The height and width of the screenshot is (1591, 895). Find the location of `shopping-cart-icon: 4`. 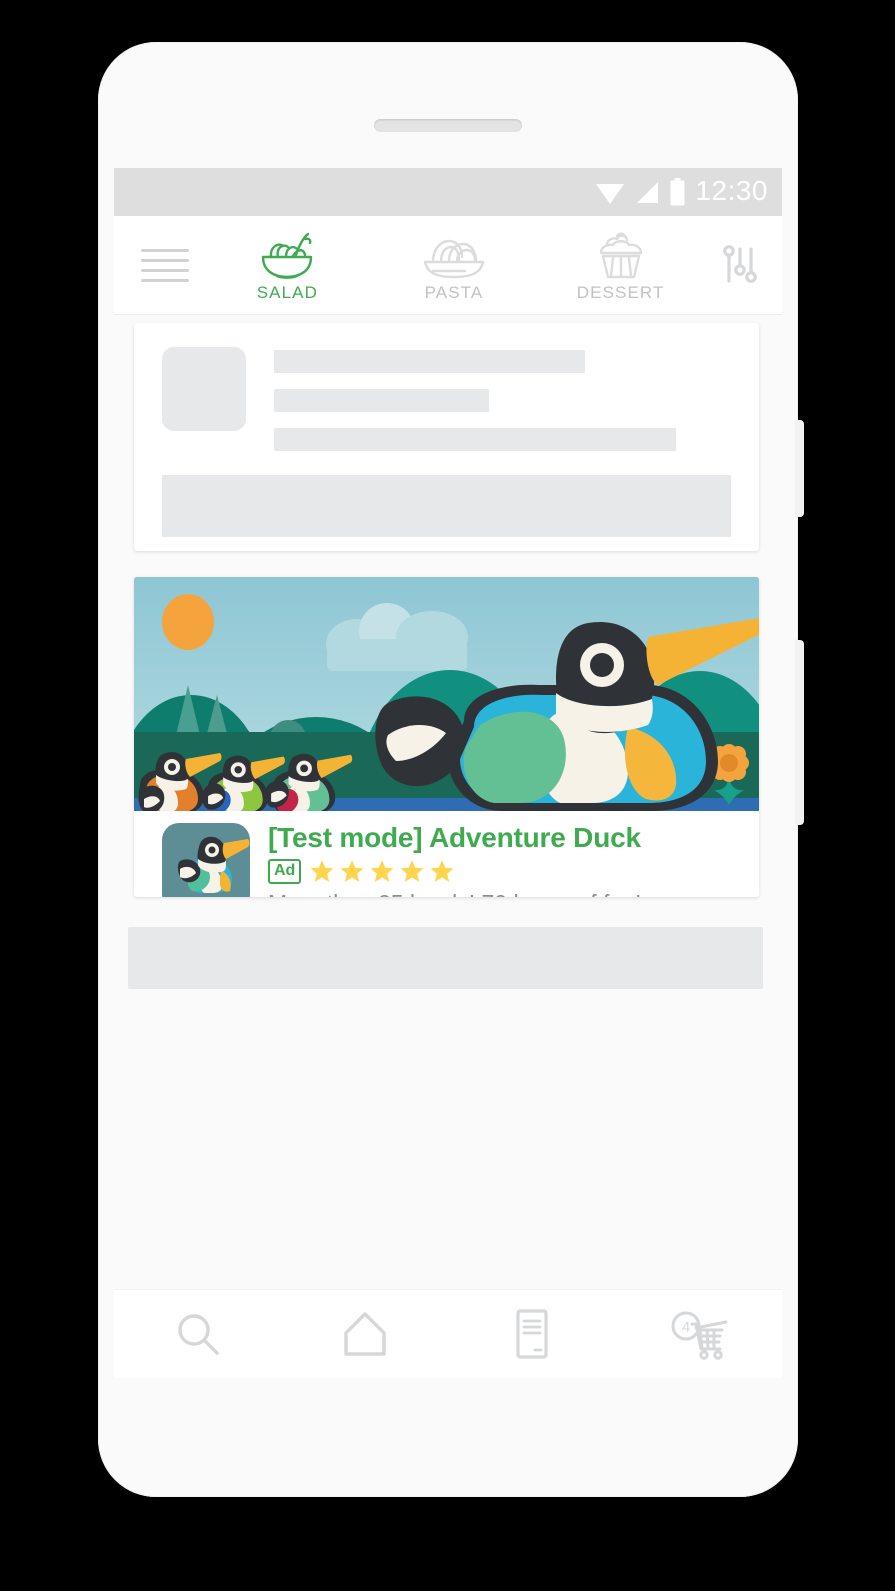

shopping-cart-icon: 4 is located at coordinates (699, 1335).